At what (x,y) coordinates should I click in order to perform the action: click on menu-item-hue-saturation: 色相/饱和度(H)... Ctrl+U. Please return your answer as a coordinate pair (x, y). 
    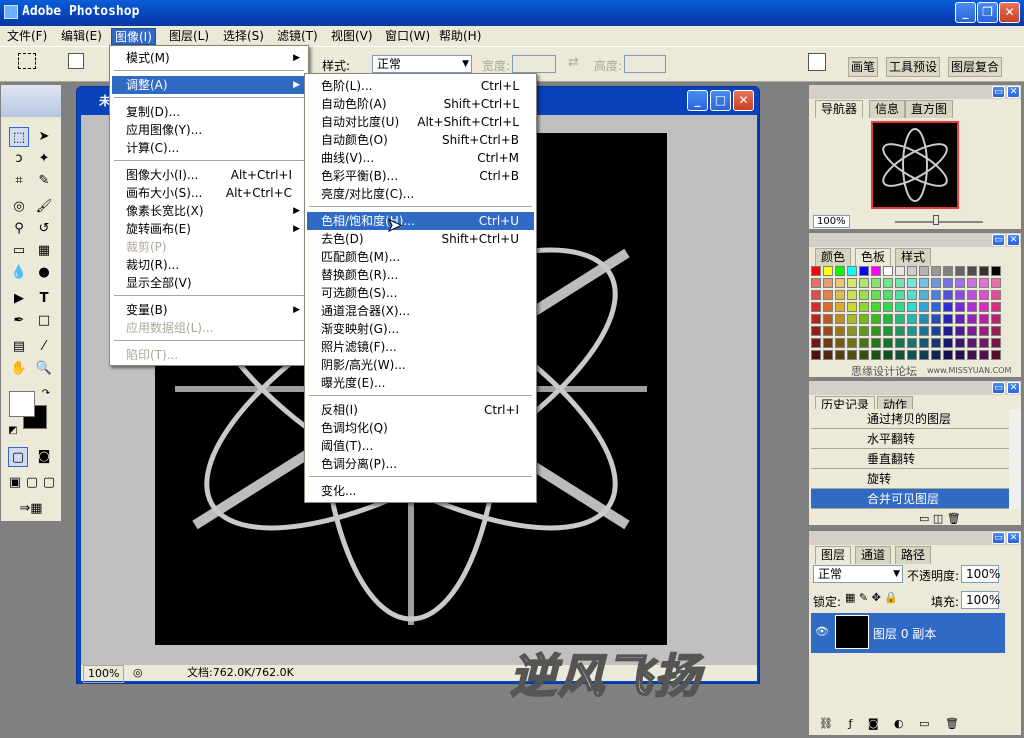
    Looking at the image, I should click on (420, 221).